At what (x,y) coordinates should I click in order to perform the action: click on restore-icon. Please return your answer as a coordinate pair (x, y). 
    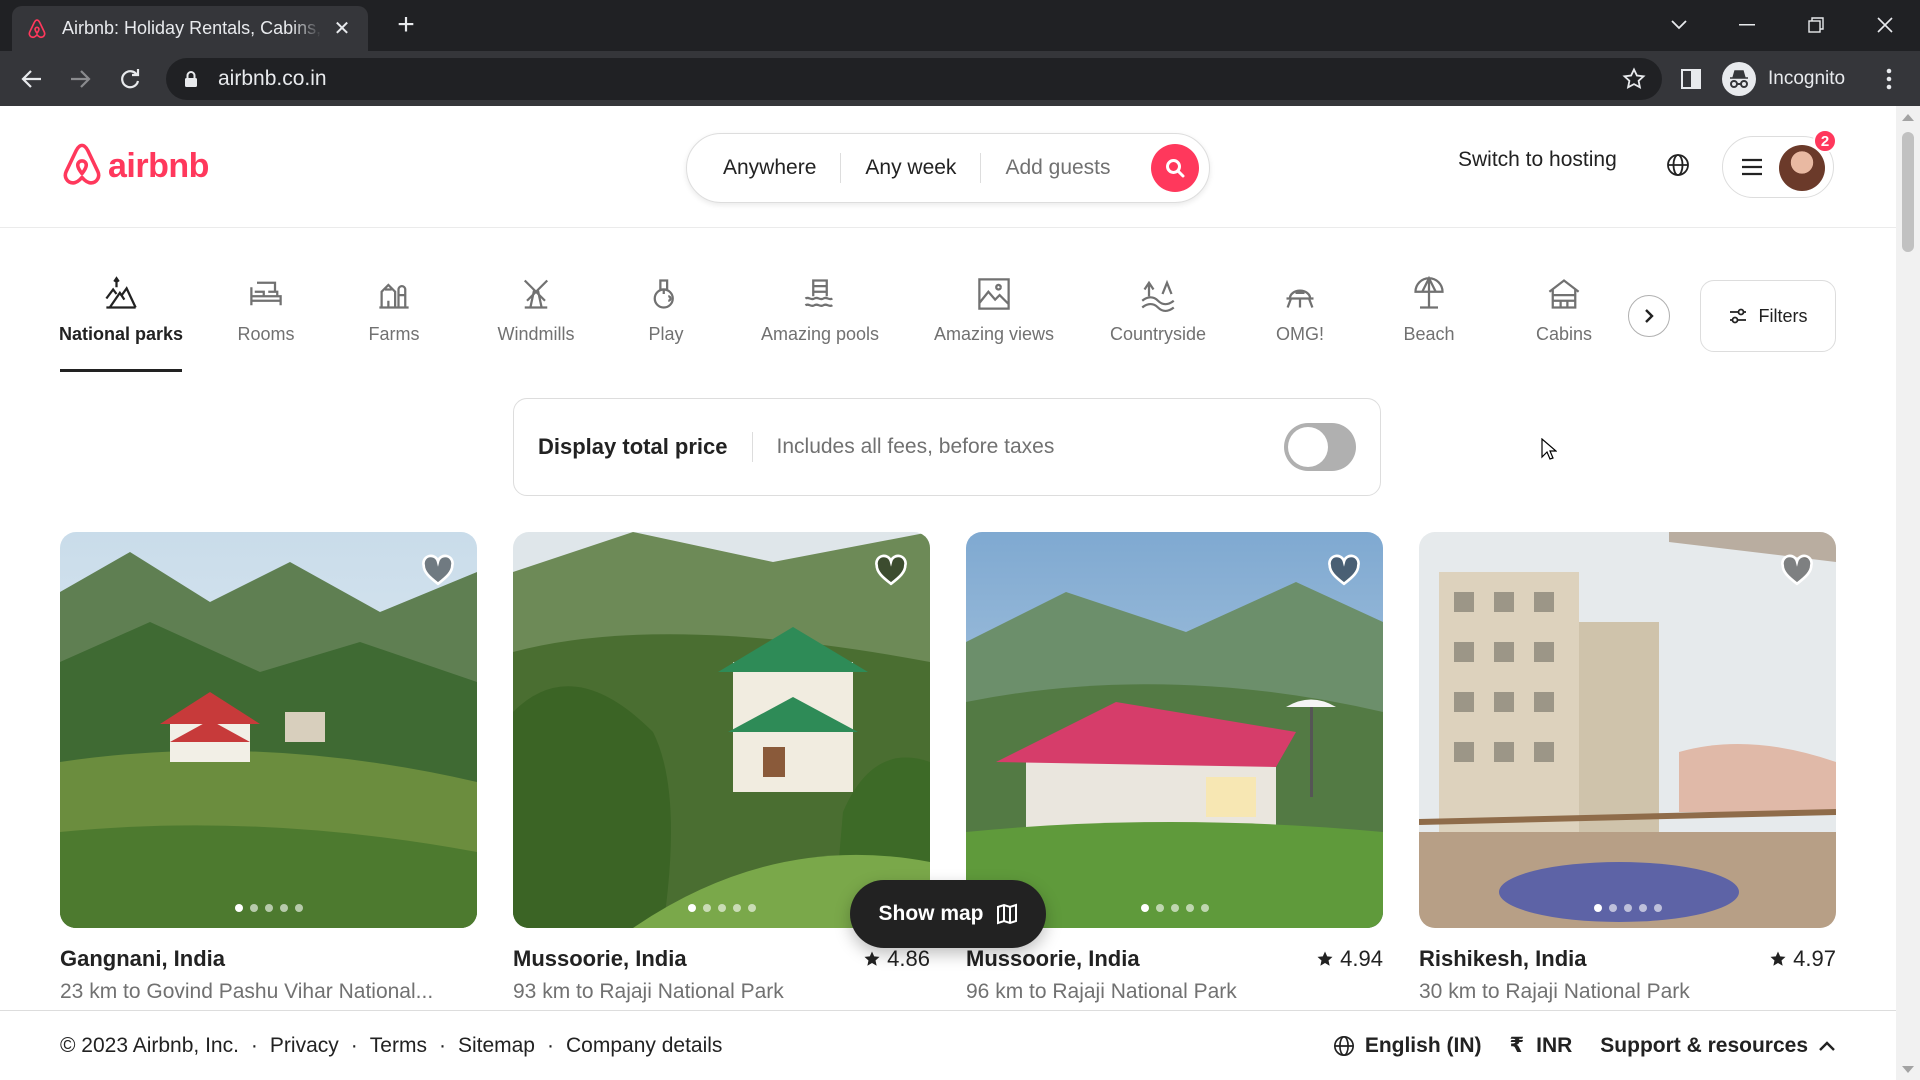
    Looking at the image, I should click on (1816, 25).